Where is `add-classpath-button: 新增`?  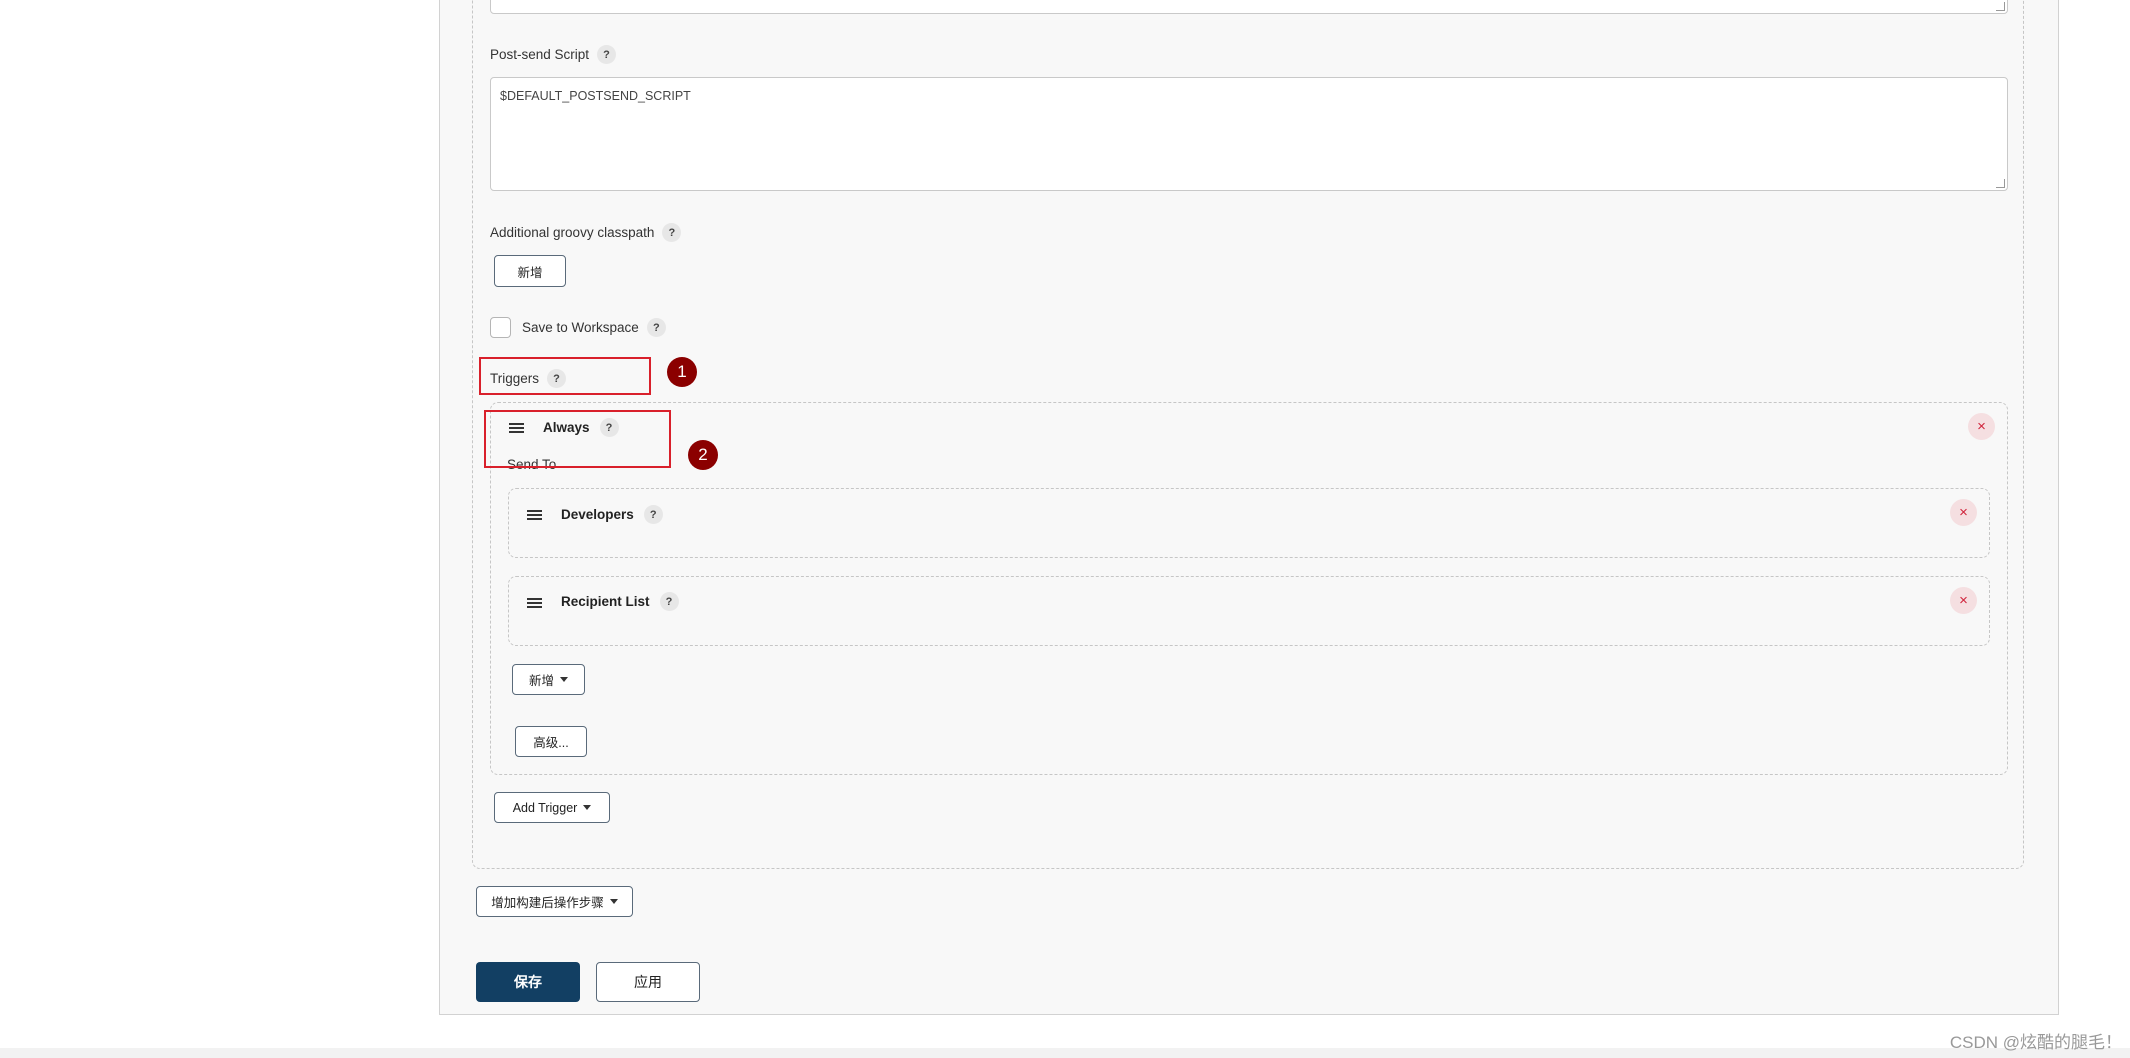 add-classpath-button: 新增 is located at coordinates (530, 271).